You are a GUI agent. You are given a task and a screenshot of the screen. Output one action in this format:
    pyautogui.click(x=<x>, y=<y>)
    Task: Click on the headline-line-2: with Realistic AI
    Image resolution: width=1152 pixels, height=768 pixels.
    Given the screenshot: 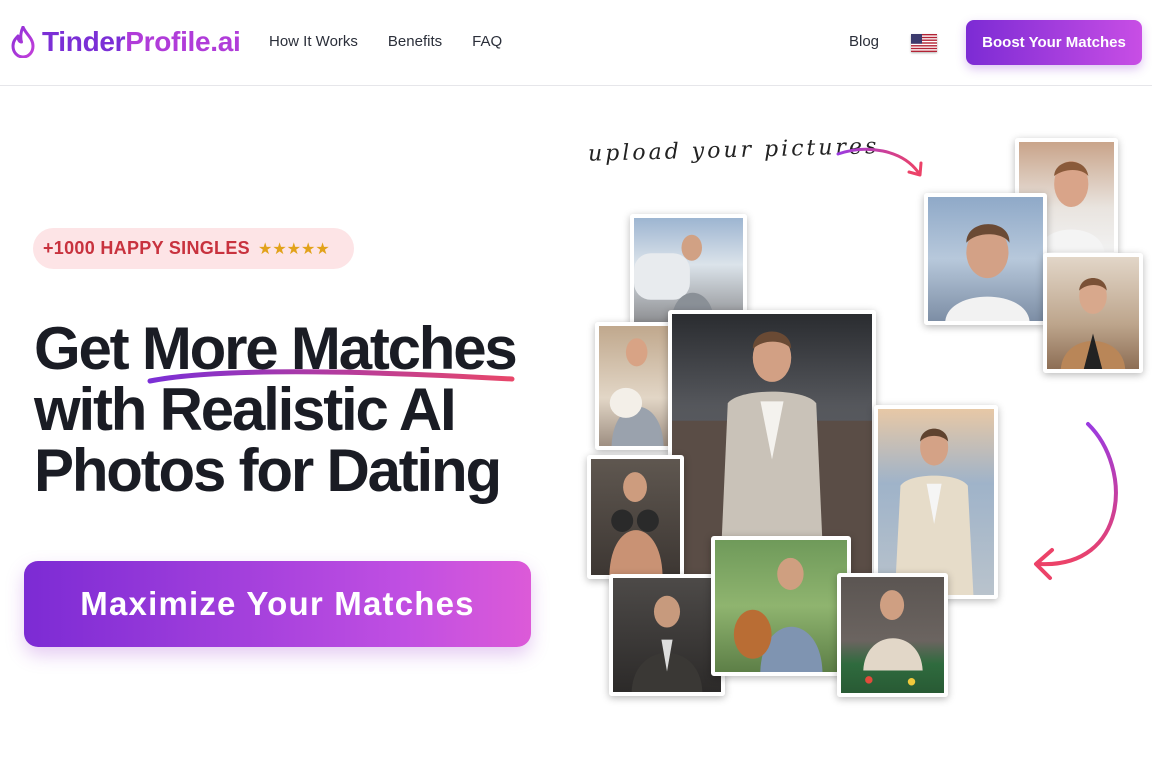 What is the action you would take?
    pyautogui.click(x=245, y=409)
    